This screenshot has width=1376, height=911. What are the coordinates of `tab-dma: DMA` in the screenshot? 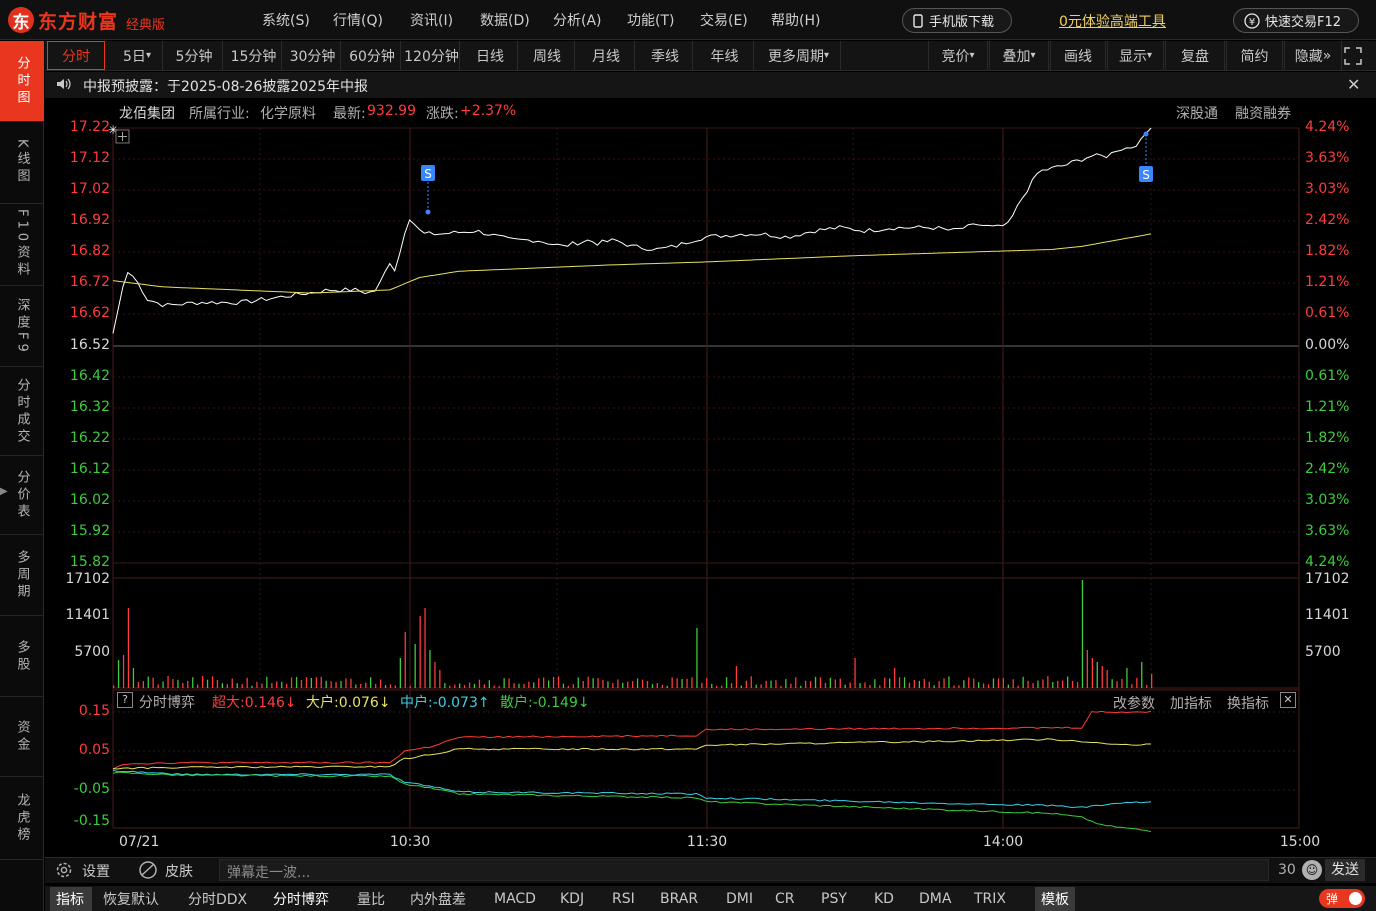 It's located at (937, 899).